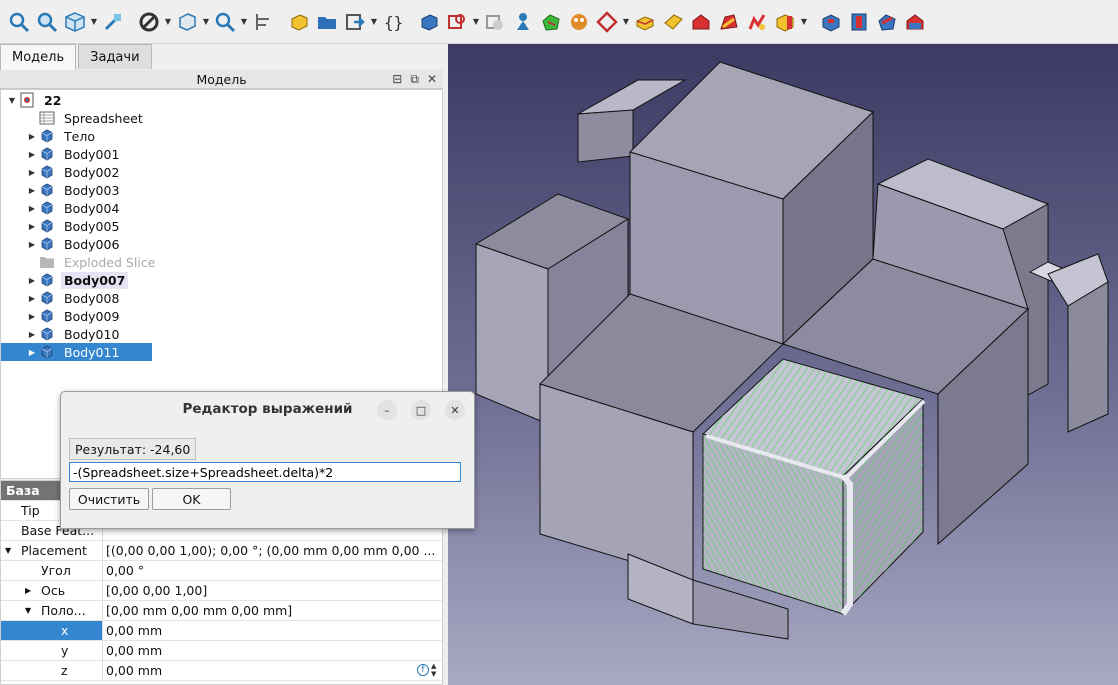  I want to click on tree-item: ▶ Body010, so click(73, 334).